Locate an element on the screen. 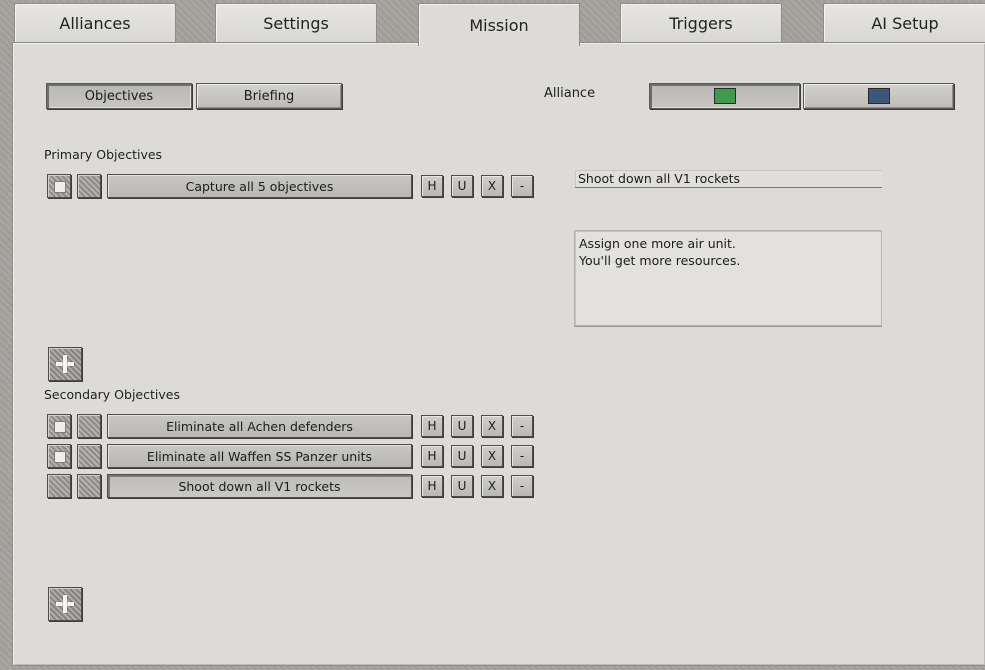 The image size is (985, 670). description-line: Assign one more air unit. is located at coordinates (657, 243).